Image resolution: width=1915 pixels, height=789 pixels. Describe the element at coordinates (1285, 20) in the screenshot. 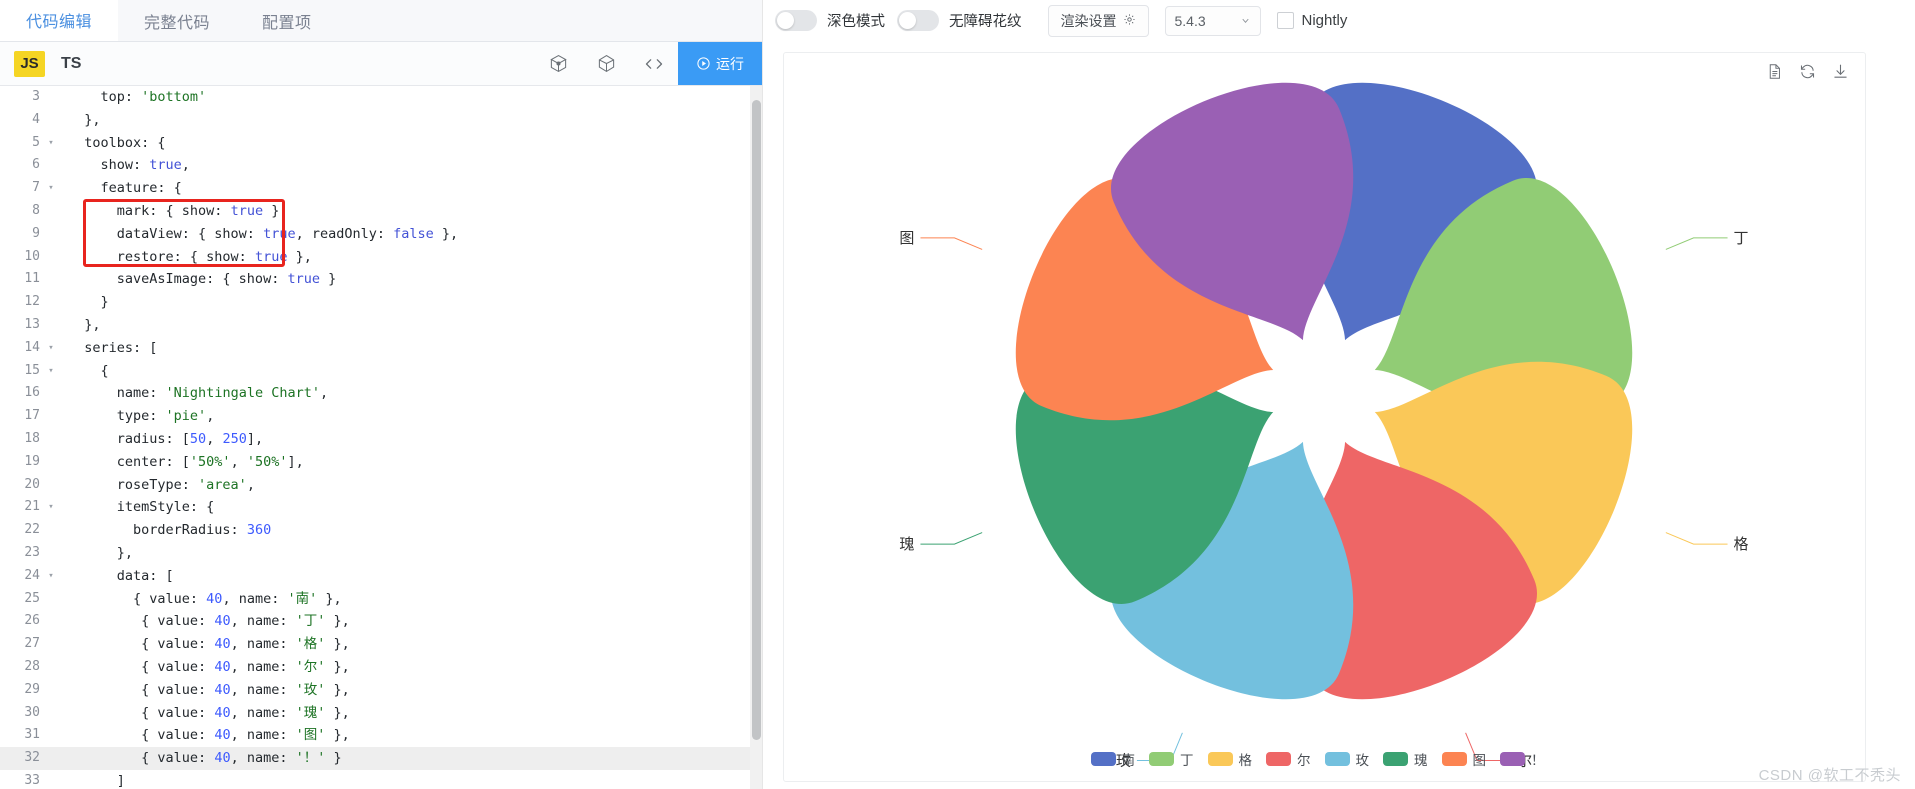

I see `nightly-checkbox` at that location.